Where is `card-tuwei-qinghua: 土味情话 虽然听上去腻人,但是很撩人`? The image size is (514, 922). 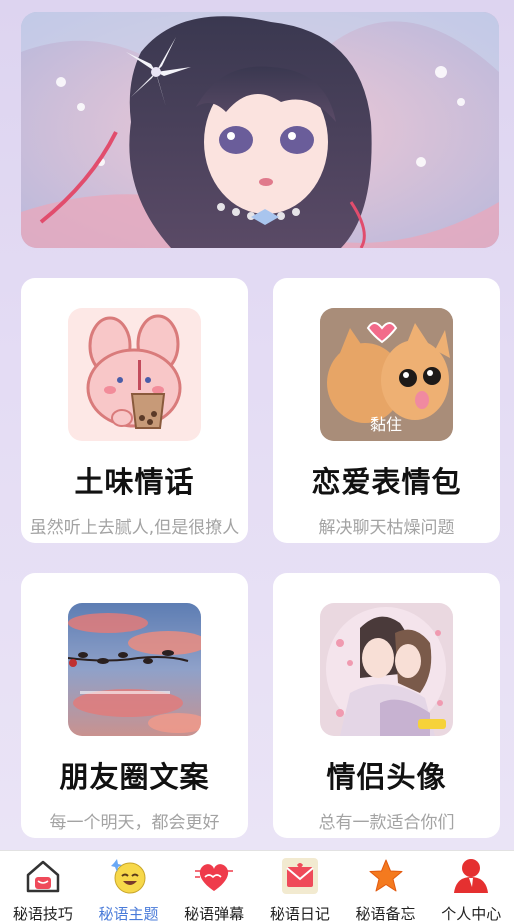 card-tuwei-qinghua: 土味情话 虽然听上去腻人,但是很撩人 is located at coordinates (134, 410).